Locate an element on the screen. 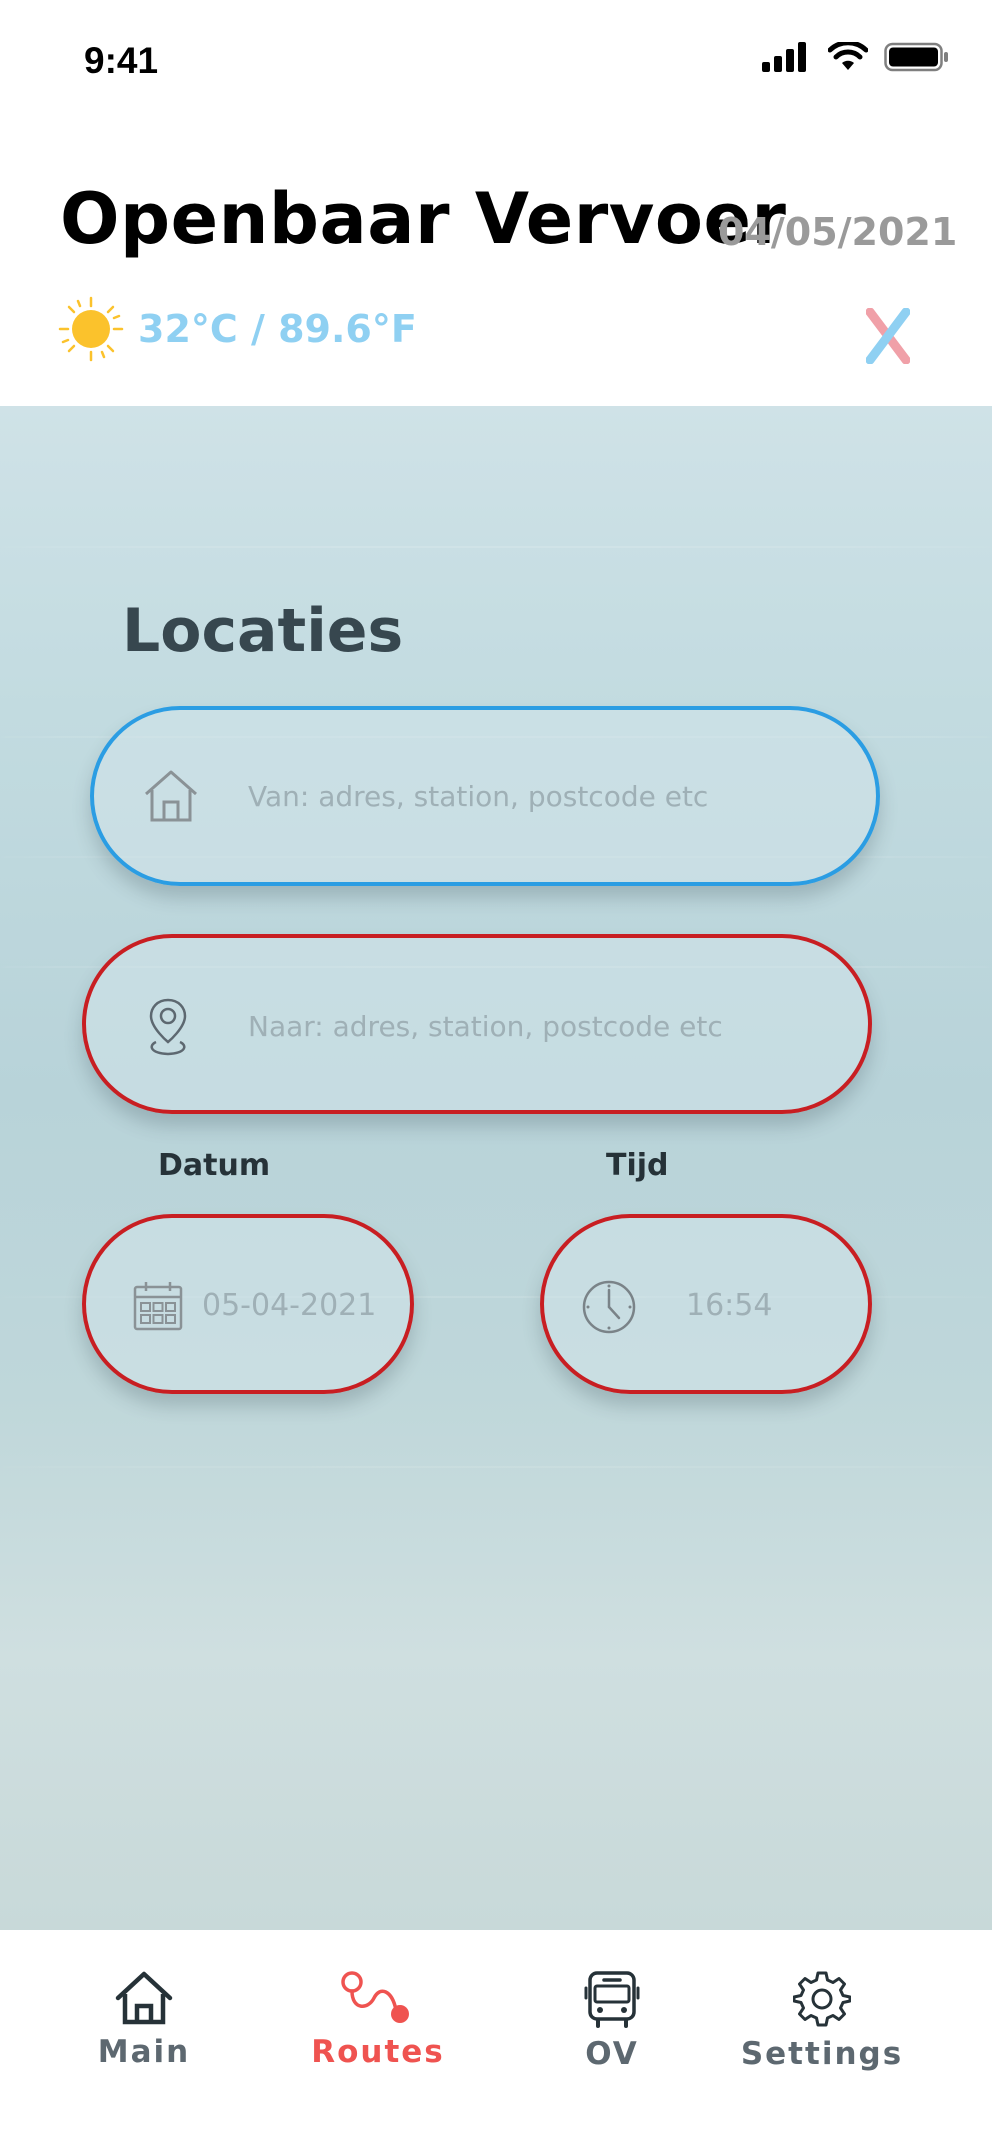 The image size is (992, 2144). time-input: 16:54 is located at coordinates (706, 1304).